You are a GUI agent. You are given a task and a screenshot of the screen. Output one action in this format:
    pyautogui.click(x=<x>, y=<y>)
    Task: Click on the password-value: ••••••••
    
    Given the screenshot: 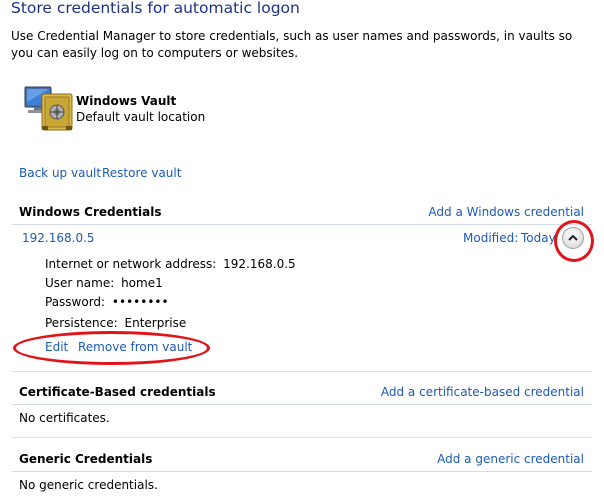 What is the action you would take?
    pyautogui.click(x=140, y=302)
    